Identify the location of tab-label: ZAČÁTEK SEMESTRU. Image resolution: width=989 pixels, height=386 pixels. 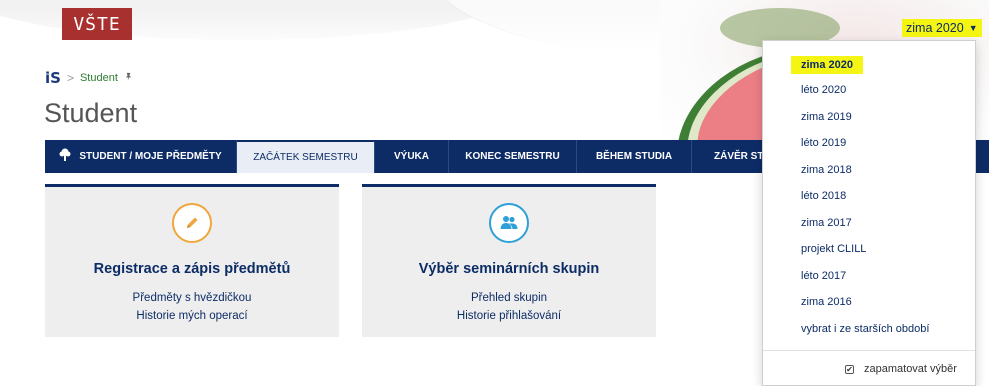
(305, 157).